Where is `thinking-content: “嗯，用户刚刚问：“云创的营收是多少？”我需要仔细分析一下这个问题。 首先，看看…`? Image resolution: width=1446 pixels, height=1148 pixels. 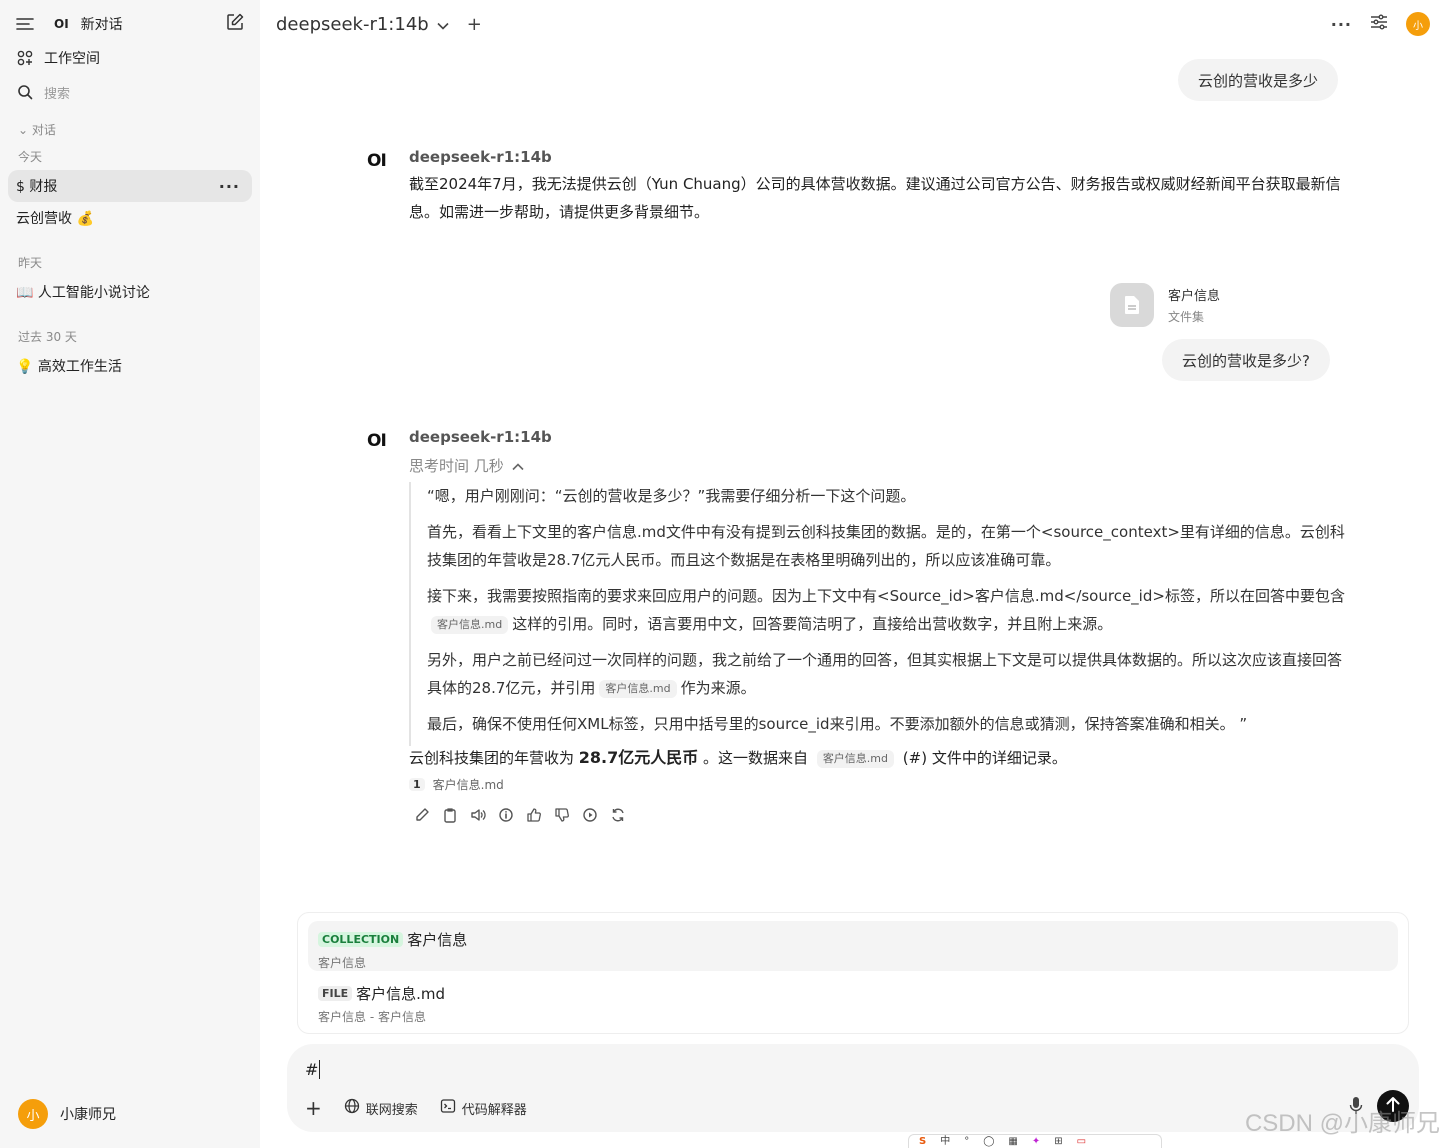
thinking-content: “嗯，用户刚刚问：“云创的营收是多少？”我需要仔细分析一下这个问题。 首先，看看… is located at coordinates (879, 614).